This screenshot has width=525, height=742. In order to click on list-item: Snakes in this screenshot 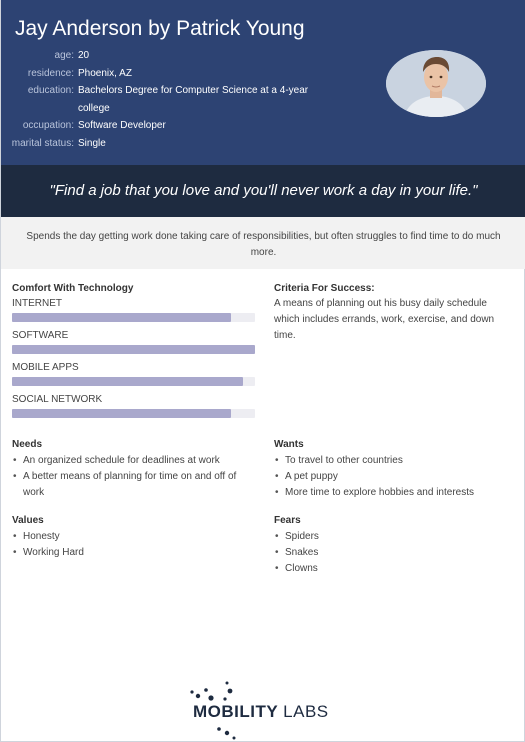, I will do `click(394, 553)`.